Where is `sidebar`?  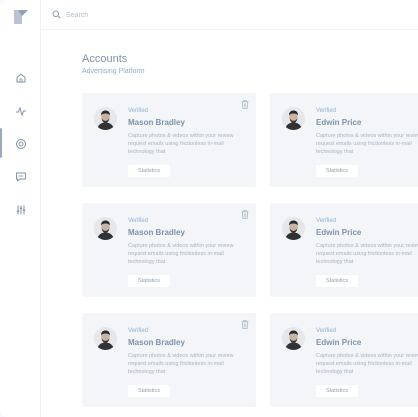 sidebar is located at coordinates (20, 208).